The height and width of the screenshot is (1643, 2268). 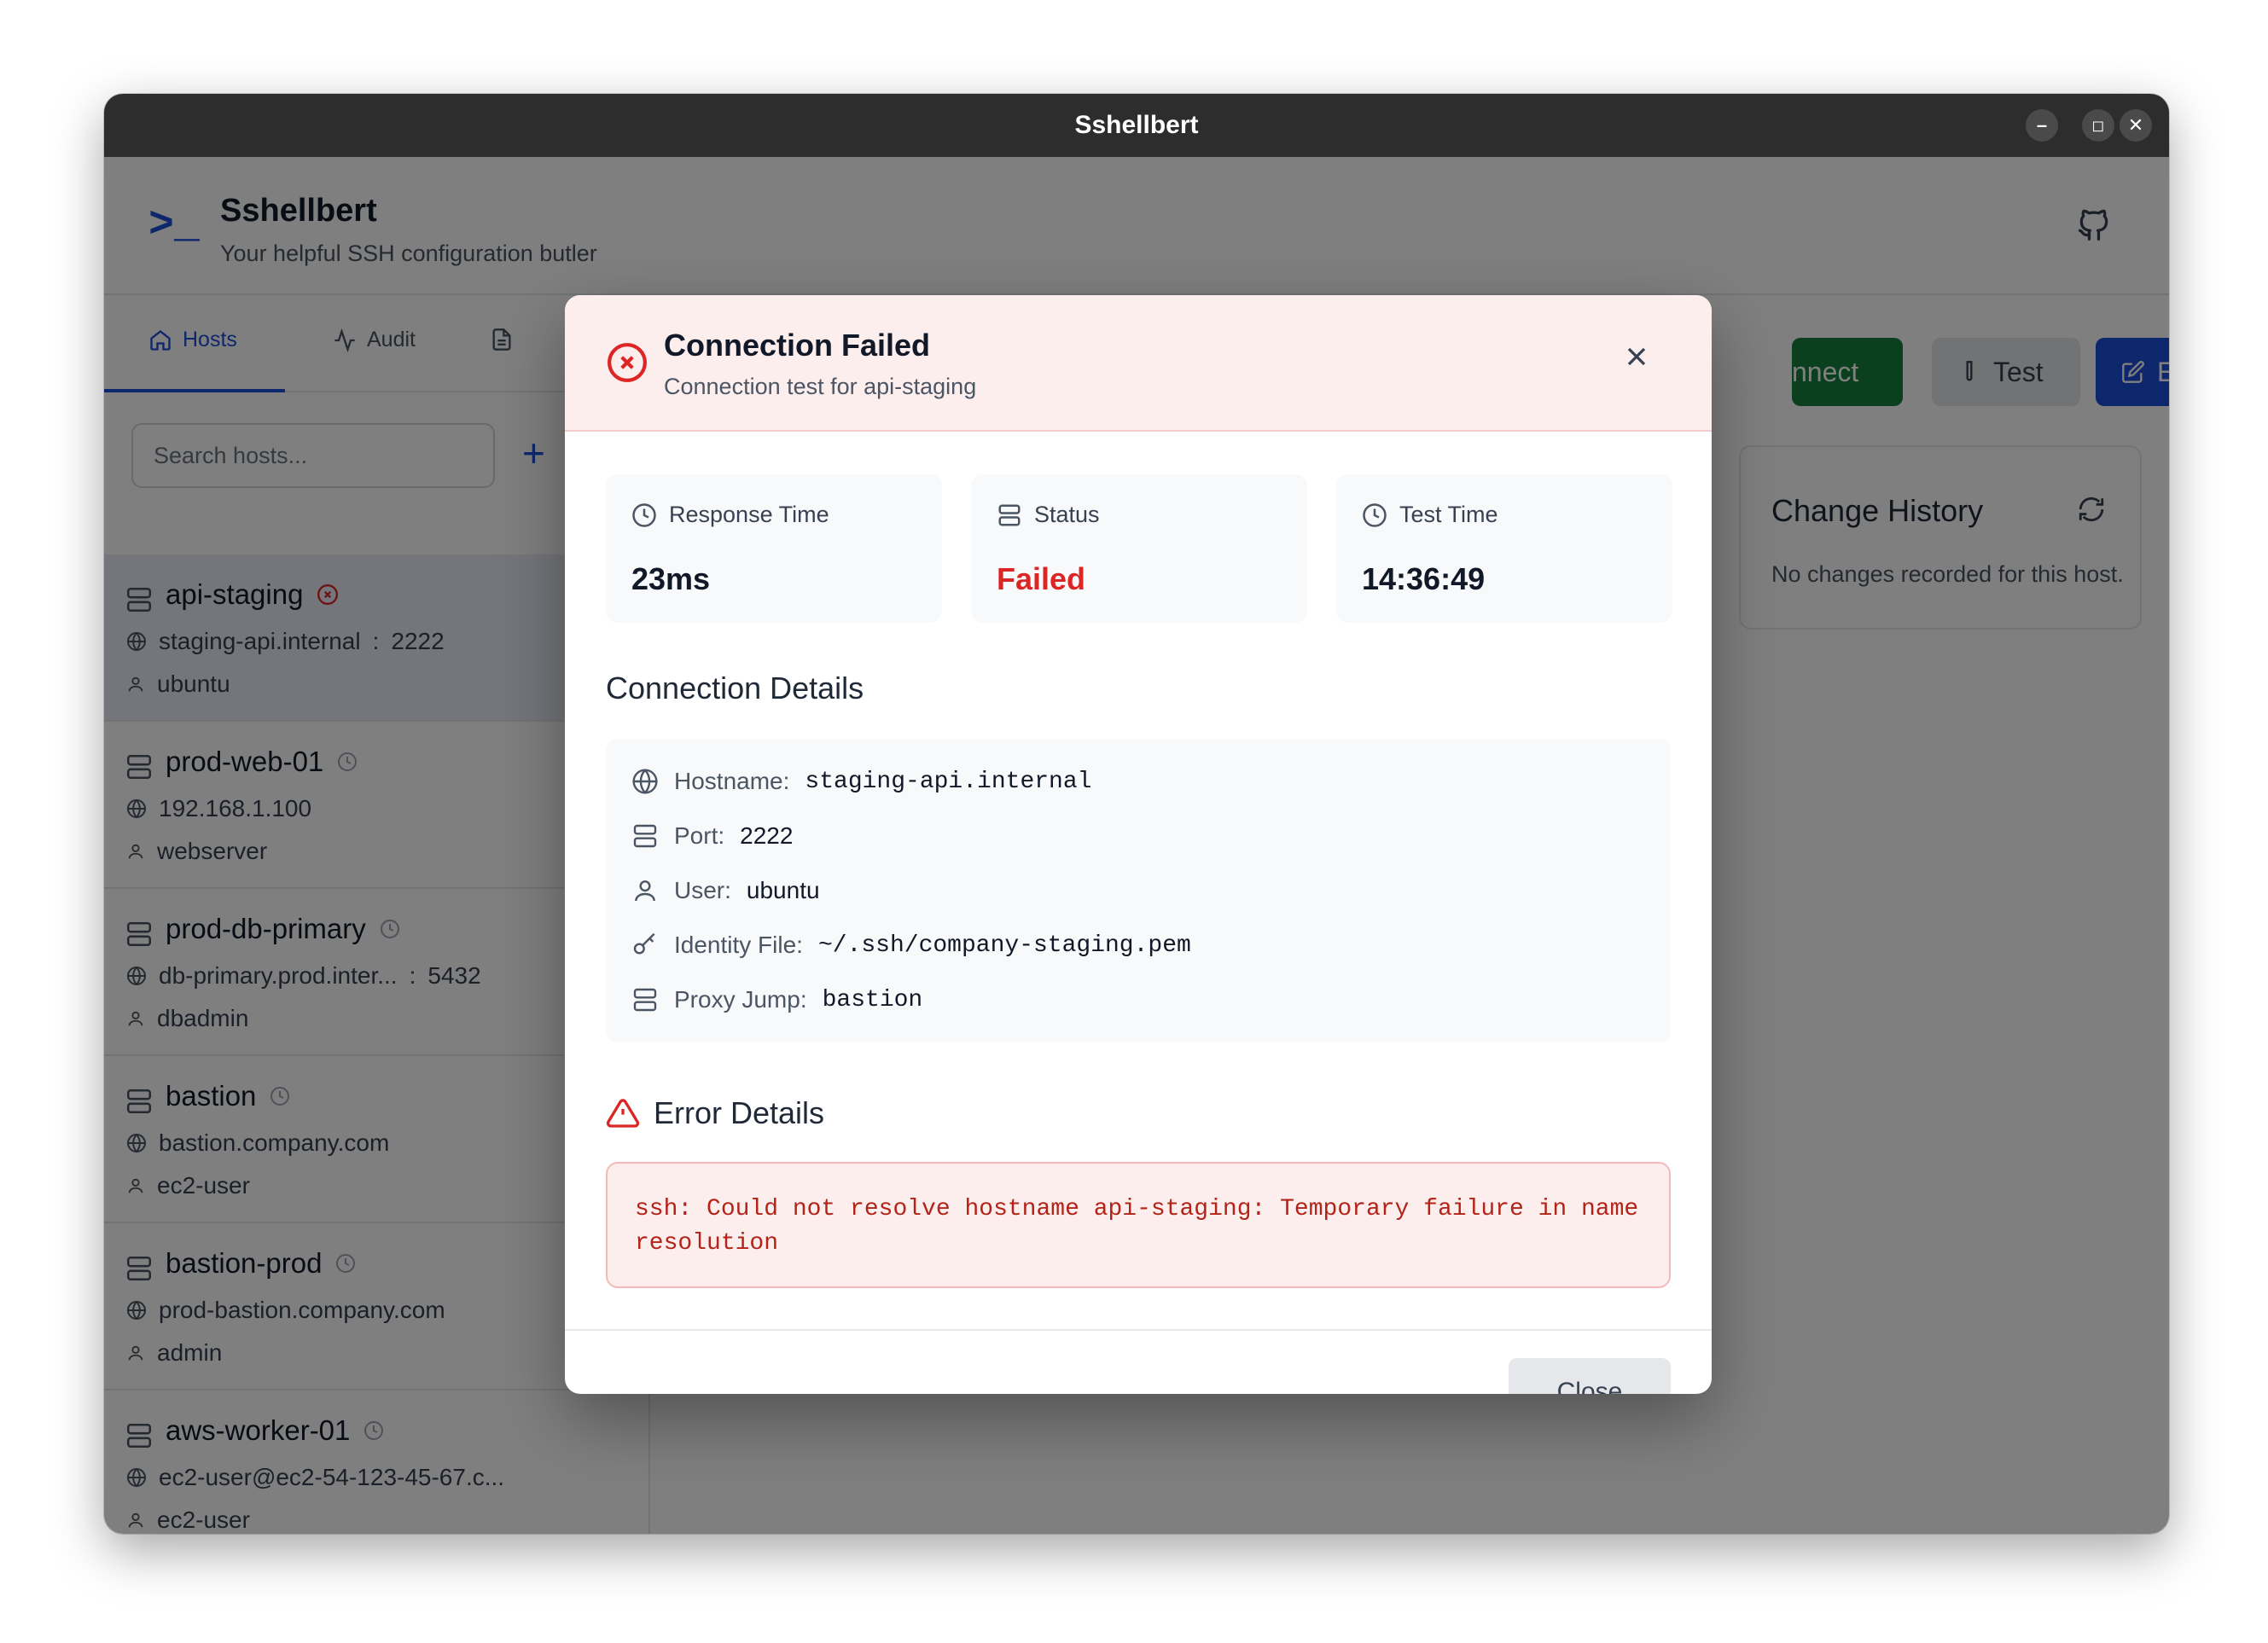 What do you see at coordinates (1041, 578) in the screenshot?
I see `stat-status-value: Failed` at bounding box center [1041, 578].